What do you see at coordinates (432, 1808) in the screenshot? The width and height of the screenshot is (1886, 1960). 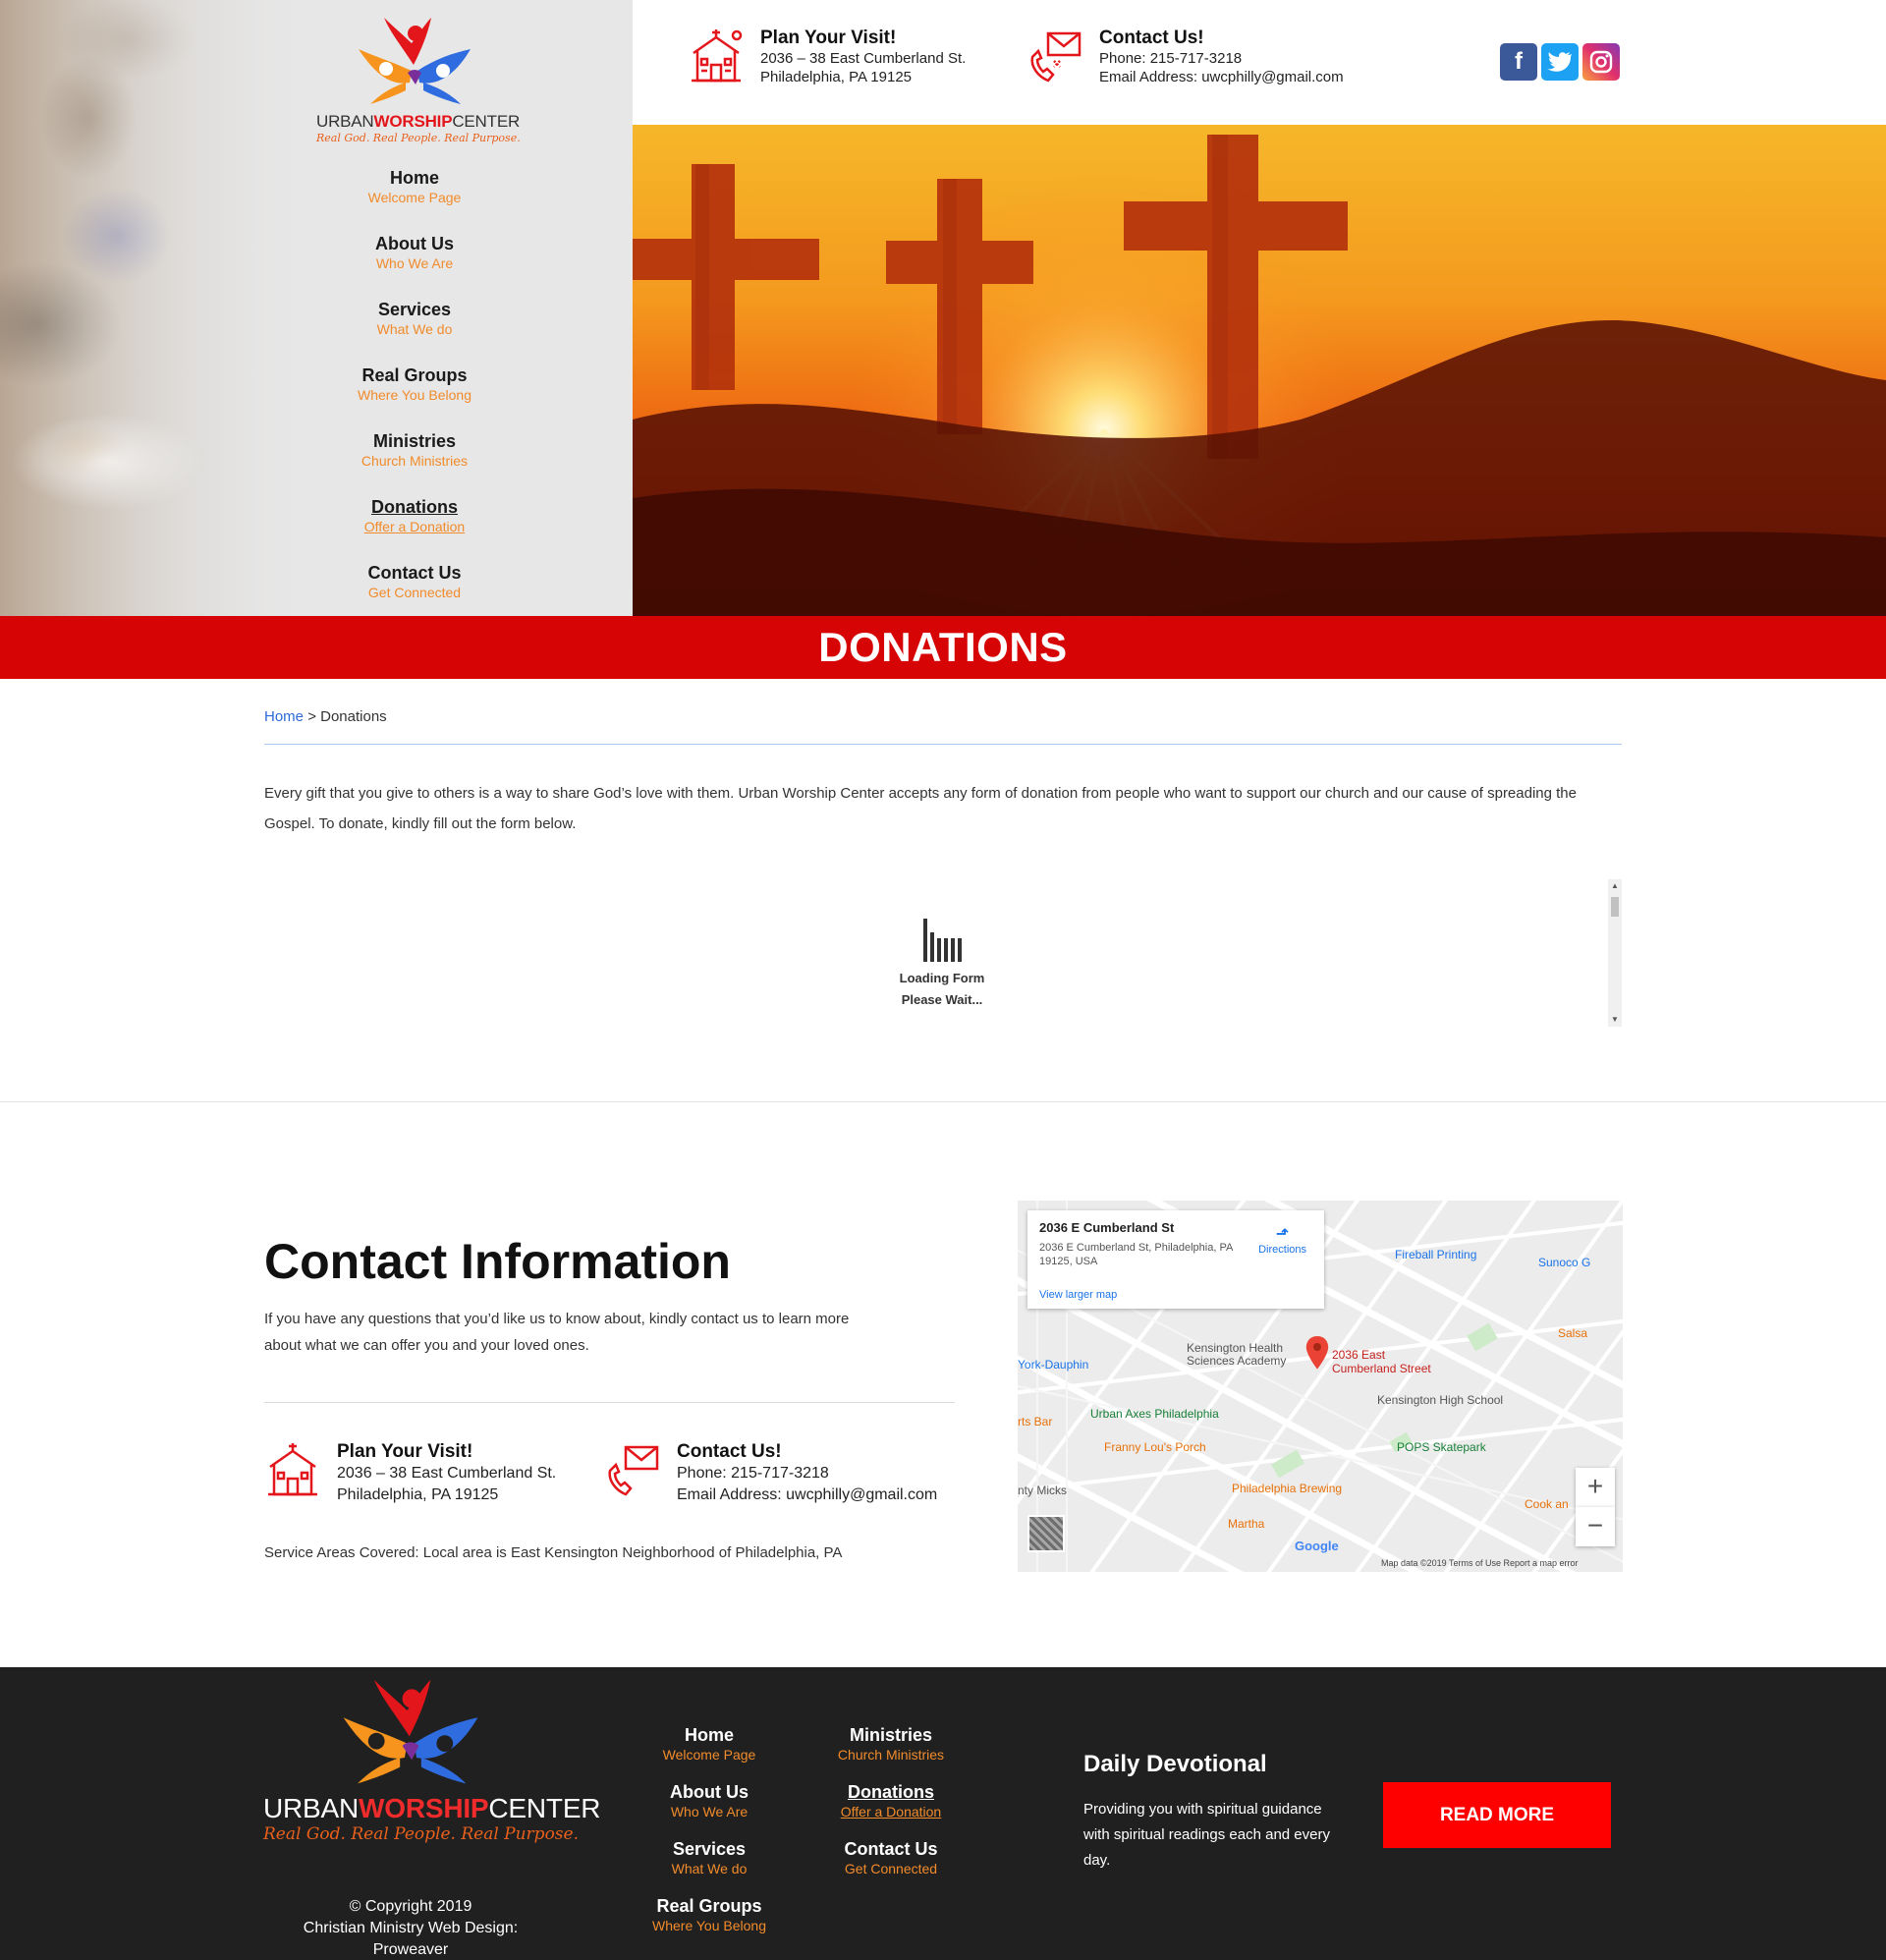 I see `footer-logo-wordmark: URBANWORSHIPCENTER` at bounding box center [432, 1808].